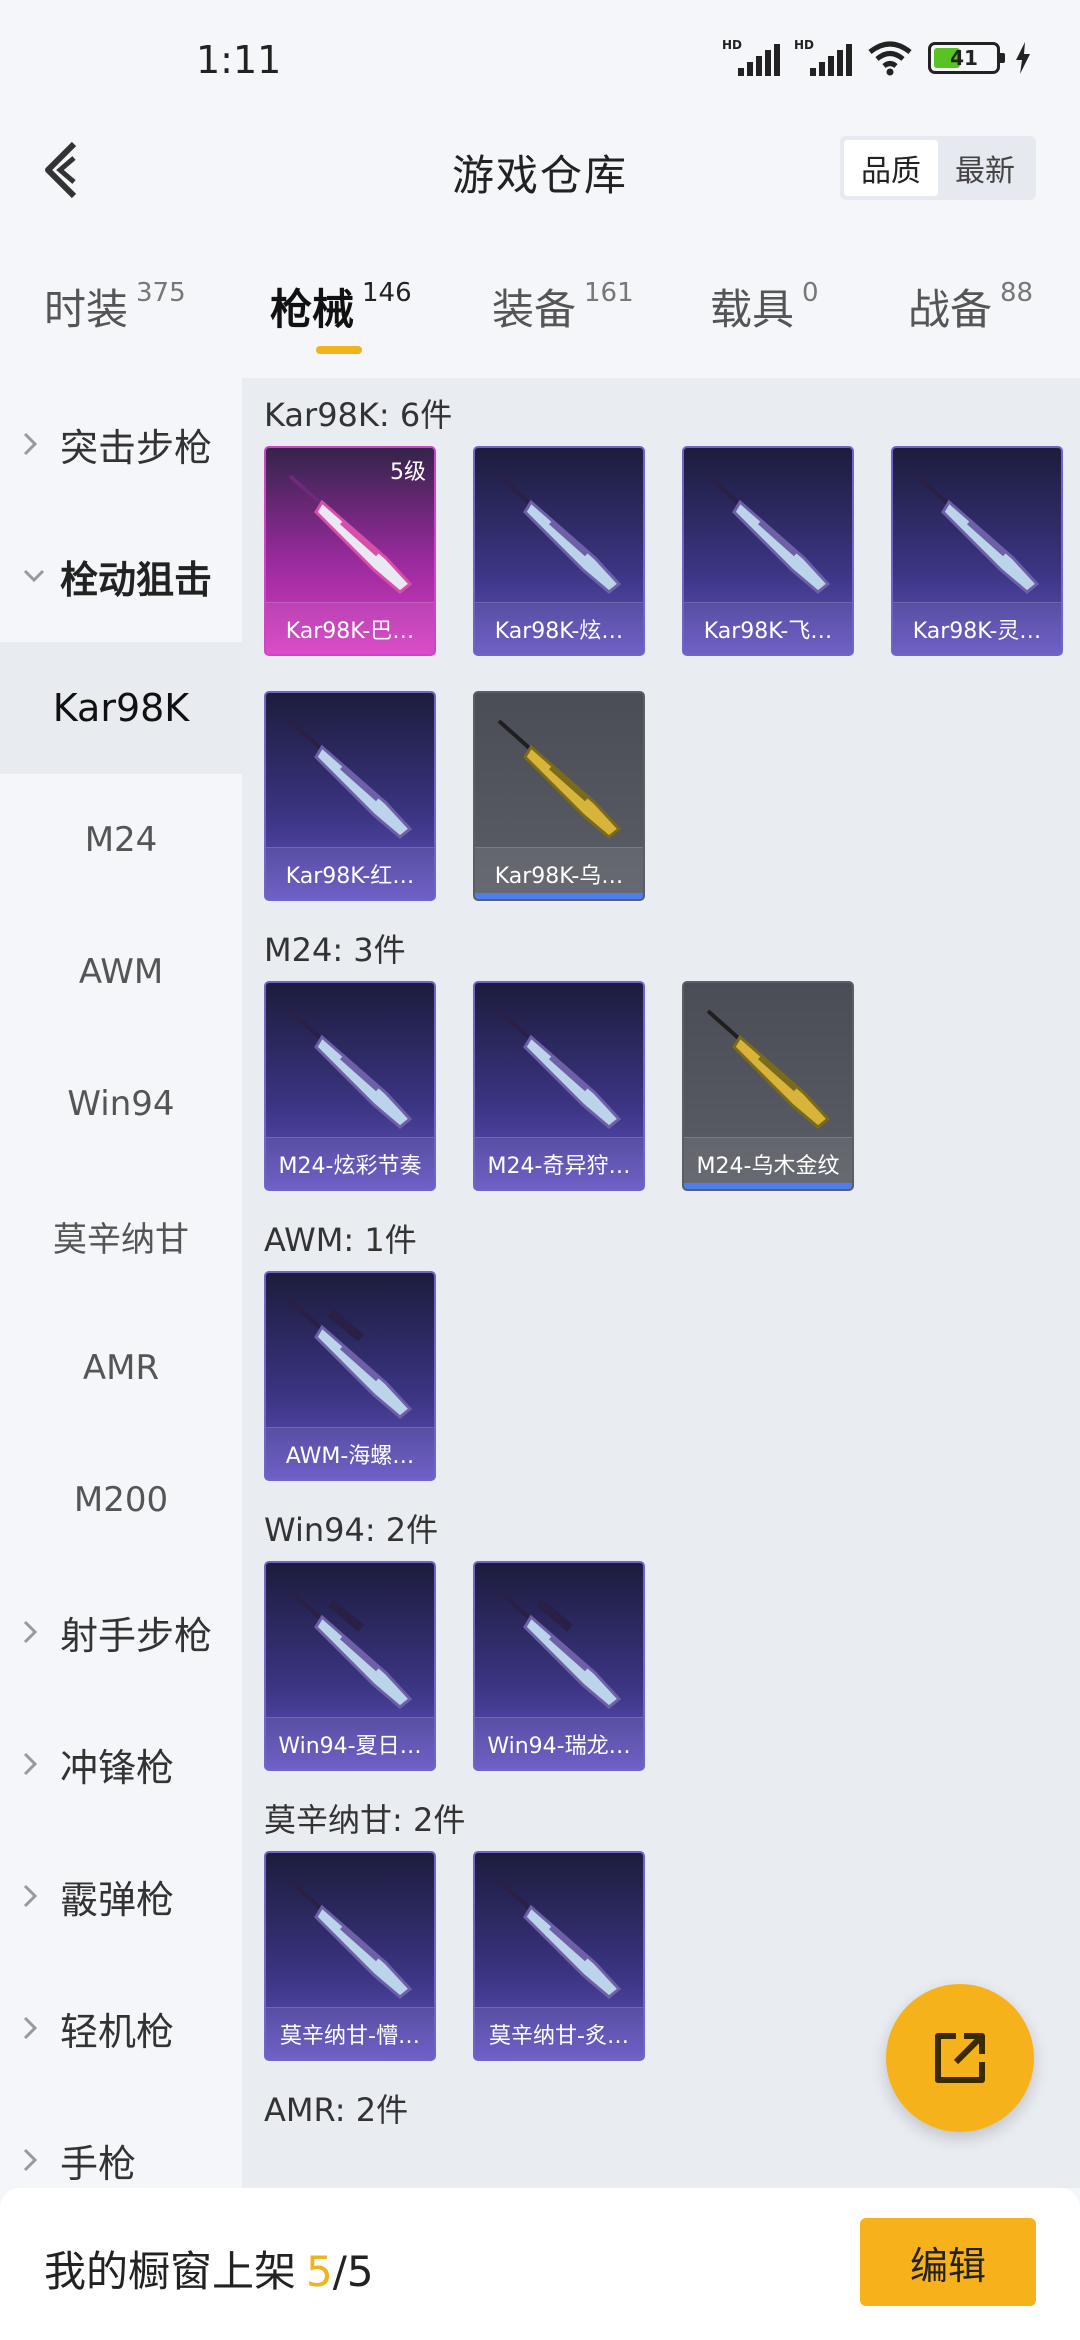  I want to click on header: 游戏仓库 品质 最新, so click(540, 168).